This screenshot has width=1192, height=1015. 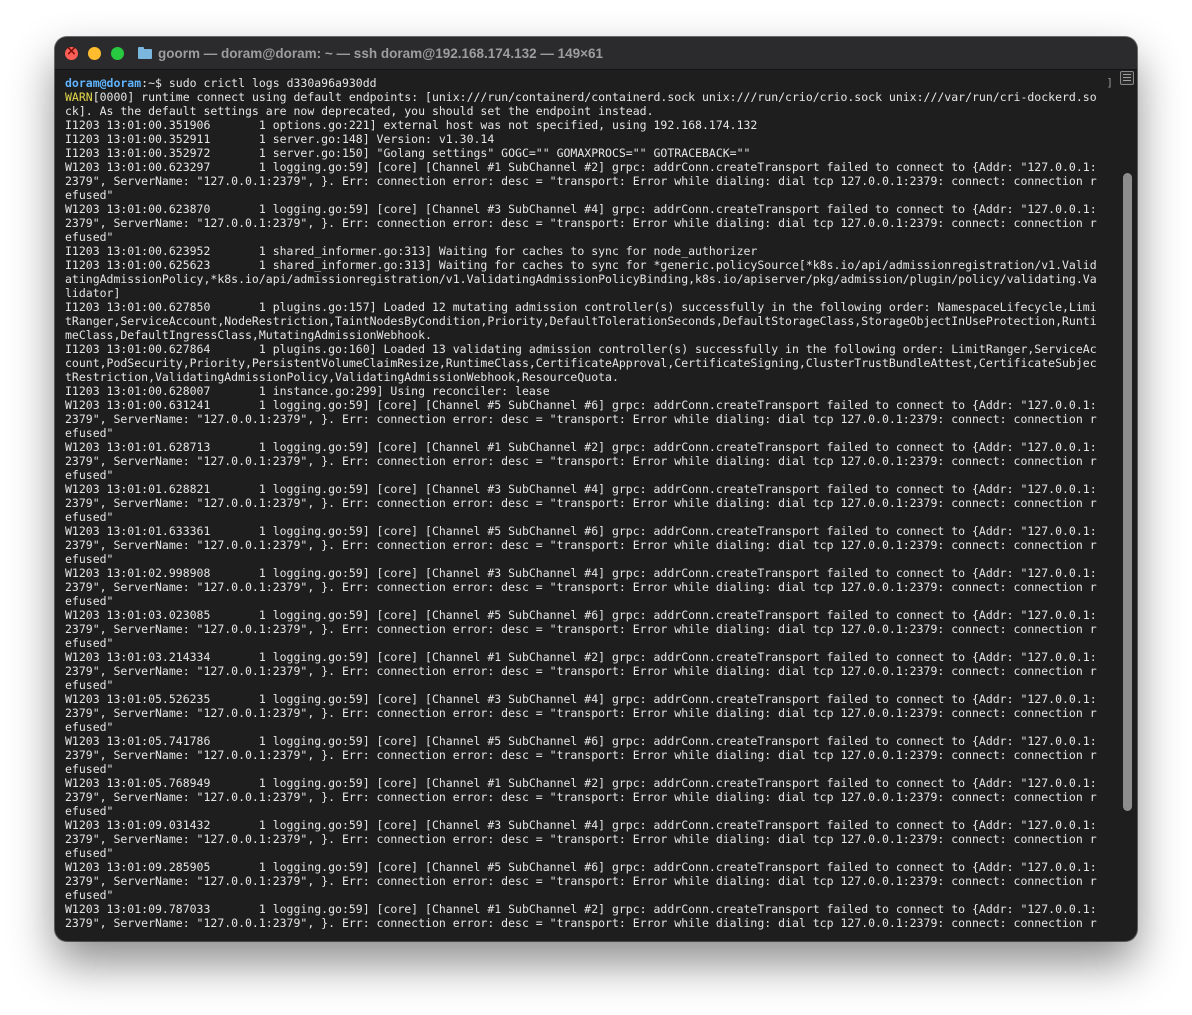 I want to click on prompt-command: :~$ sudo crictl logs d330a96a930dd, so click(x=259, y=83).